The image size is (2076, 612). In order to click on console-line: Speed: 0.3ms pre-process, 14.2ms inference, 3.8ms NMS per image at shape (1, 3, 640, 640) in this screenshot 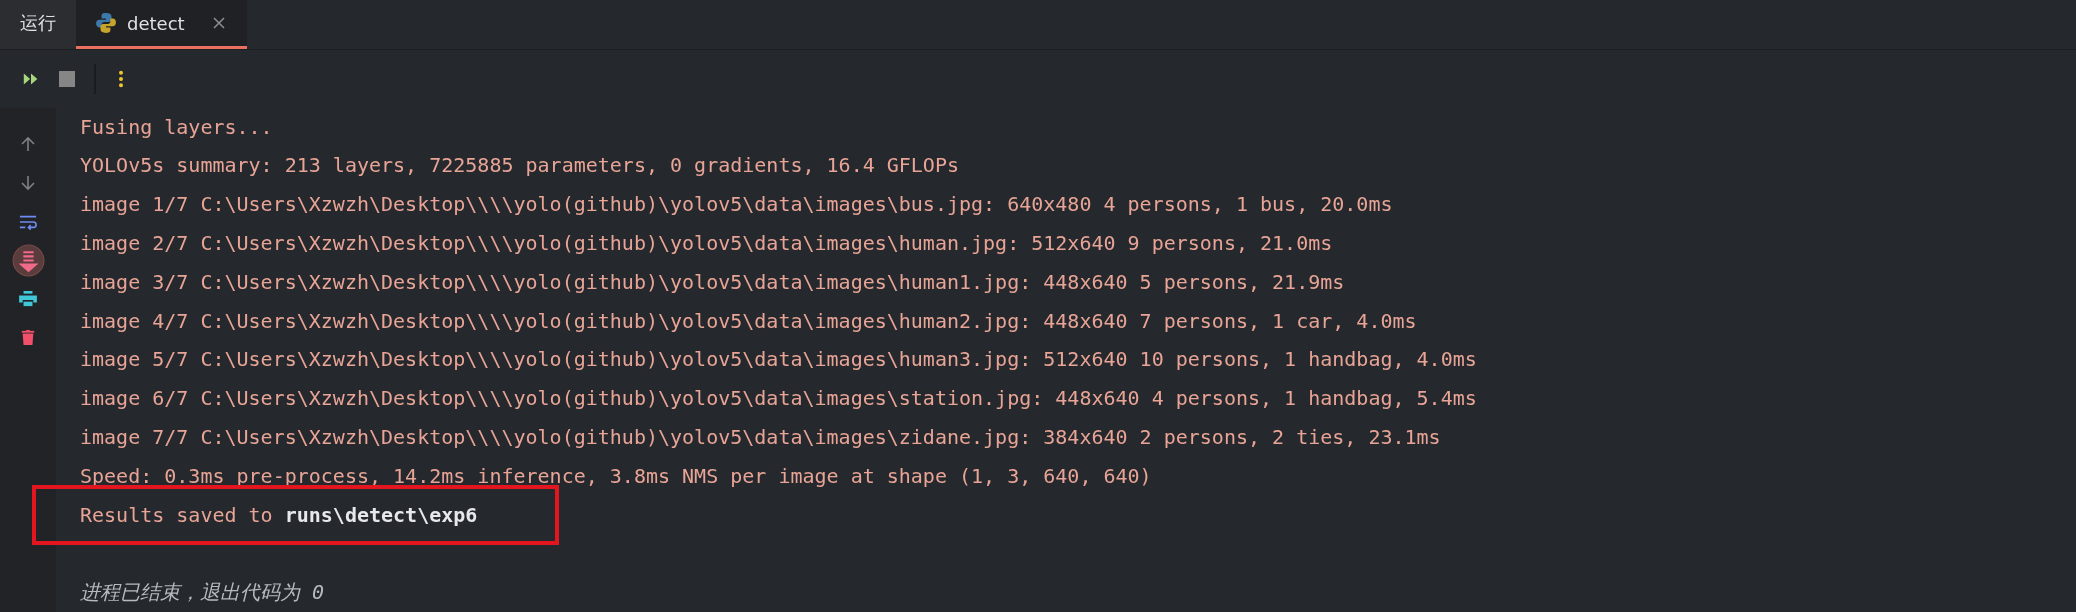, I will do `click(616, 476)`.